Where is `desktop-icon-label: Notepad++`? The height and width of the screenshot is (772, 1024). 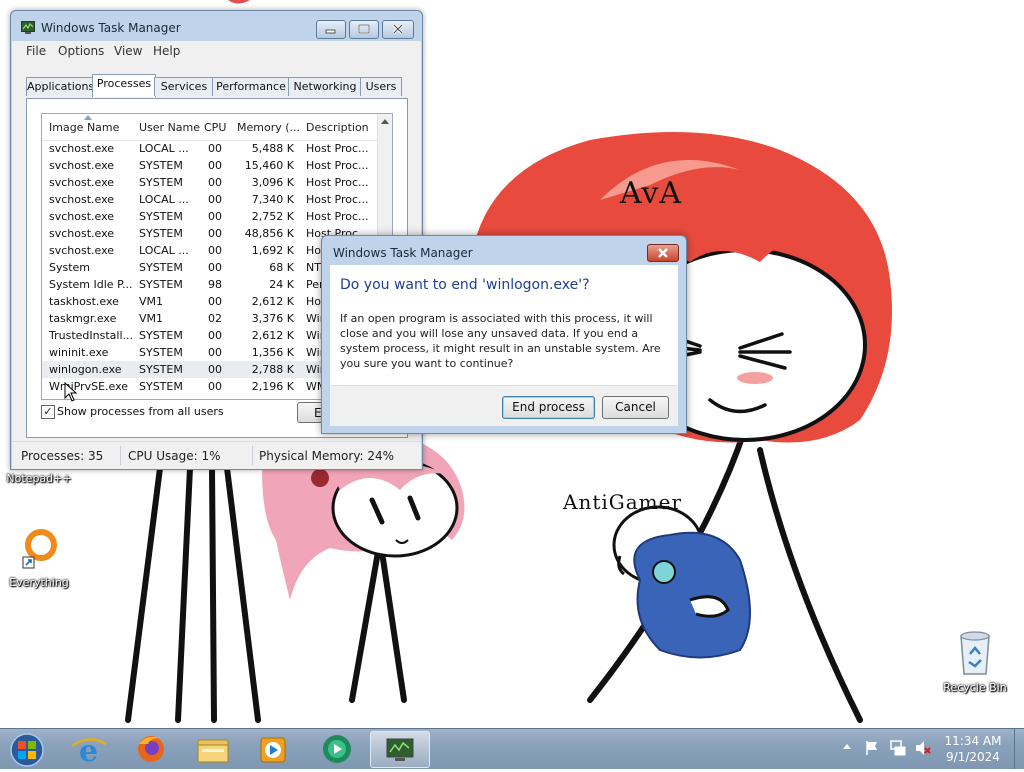
desktop-icon-label: Notepad++ is located at coordinates (39, 478).